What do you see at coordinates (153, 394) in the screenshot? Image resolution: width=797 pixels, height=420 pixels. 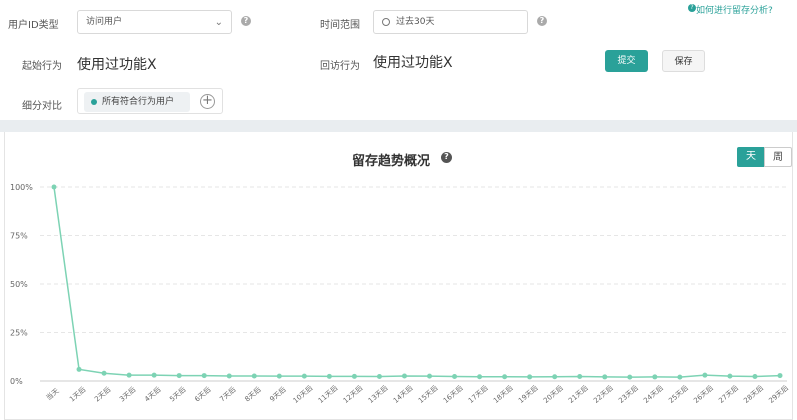 I see `x-tick-label: 4天后` at bounding box center [153, 394].